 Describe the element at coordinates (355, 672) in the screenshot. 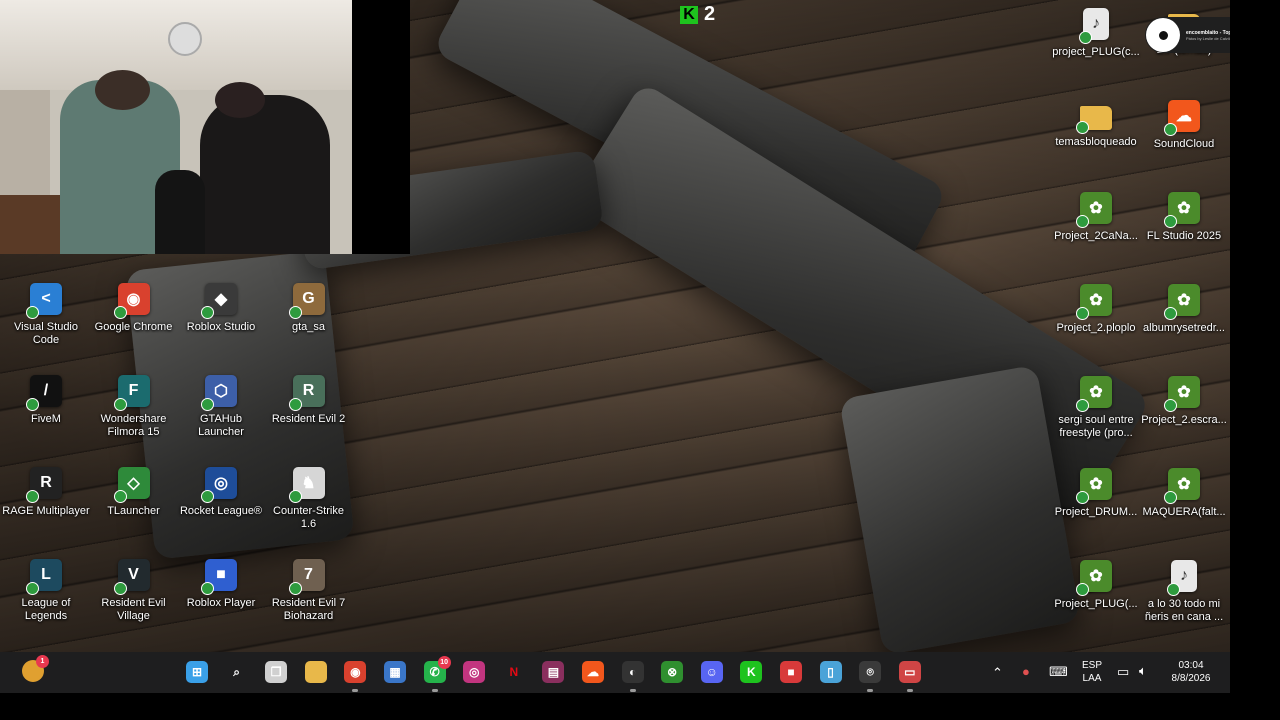

I see `chrome-button: ◉` at that location.